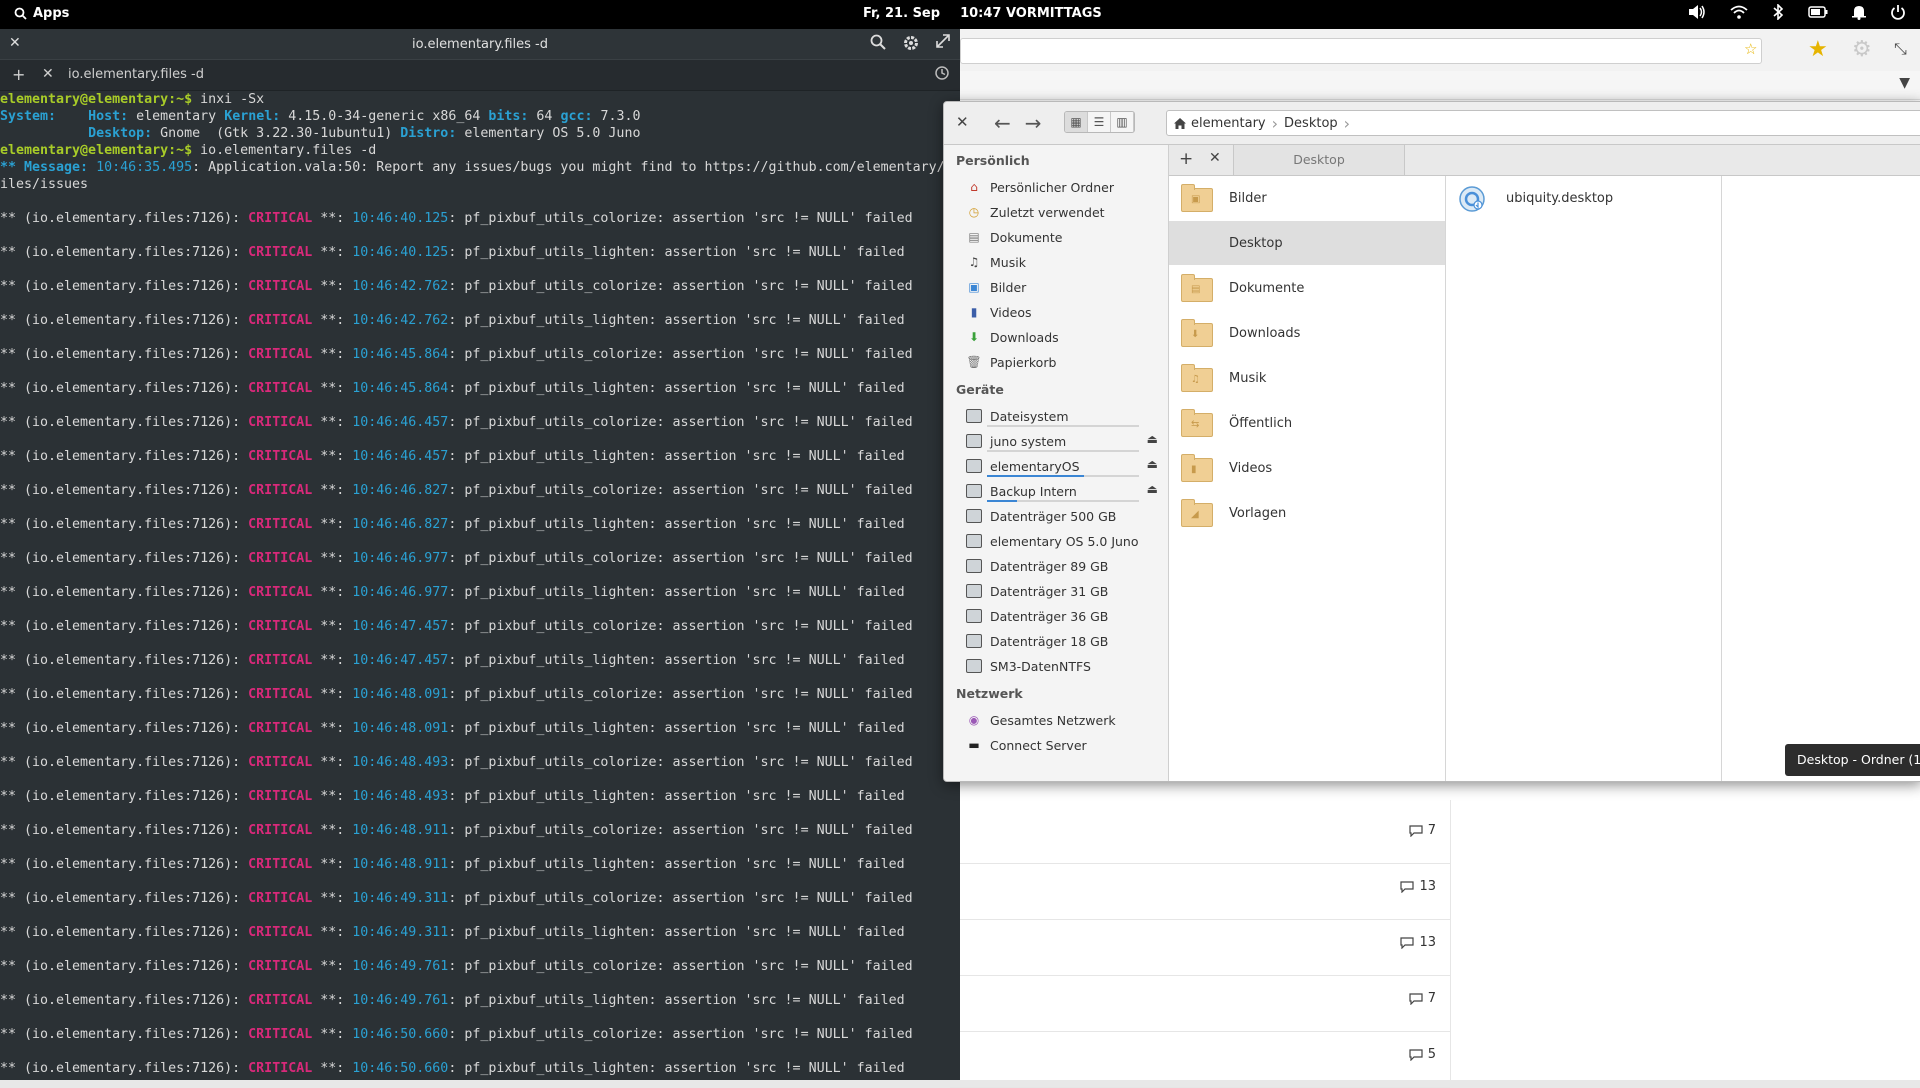 The height and width of the screenshot is (1088, 1920). I want to click on fullscreen-icon, so click(943, 41).